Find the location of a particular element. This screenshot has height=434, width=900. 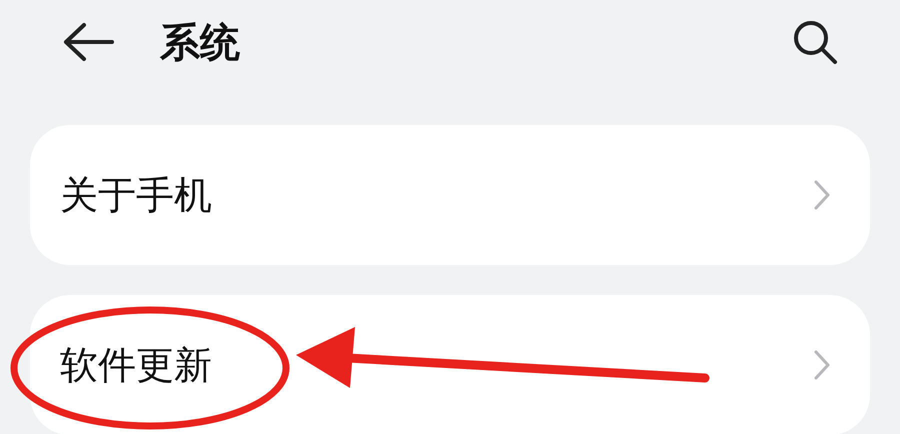

search-icon is located at coordinates (815, 42).